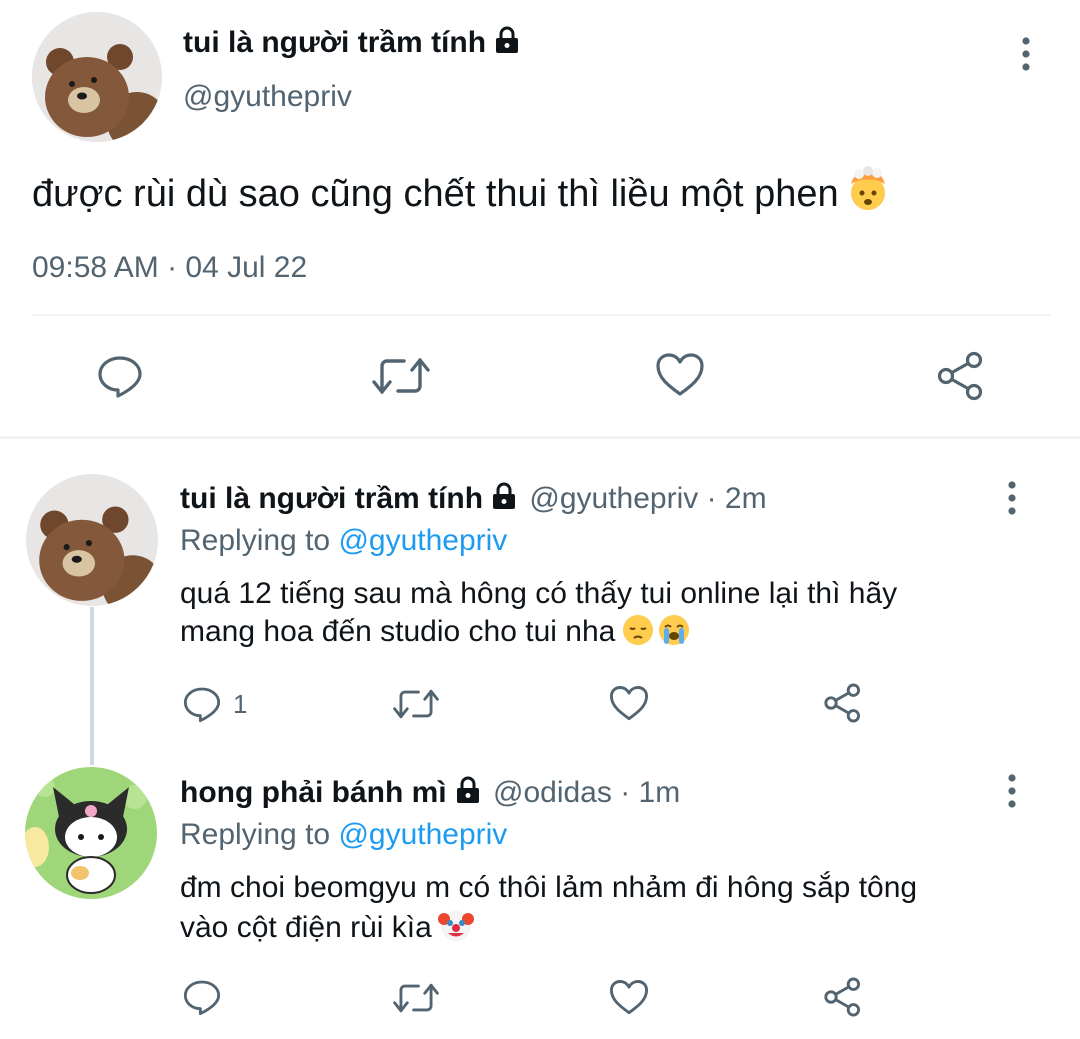 The height and width of the screenshot is (1039, 1080). Describe the element at coordinates (613, 498) in the screenshot. I see `reply-author-handle: @gyuthepriv` at that location.